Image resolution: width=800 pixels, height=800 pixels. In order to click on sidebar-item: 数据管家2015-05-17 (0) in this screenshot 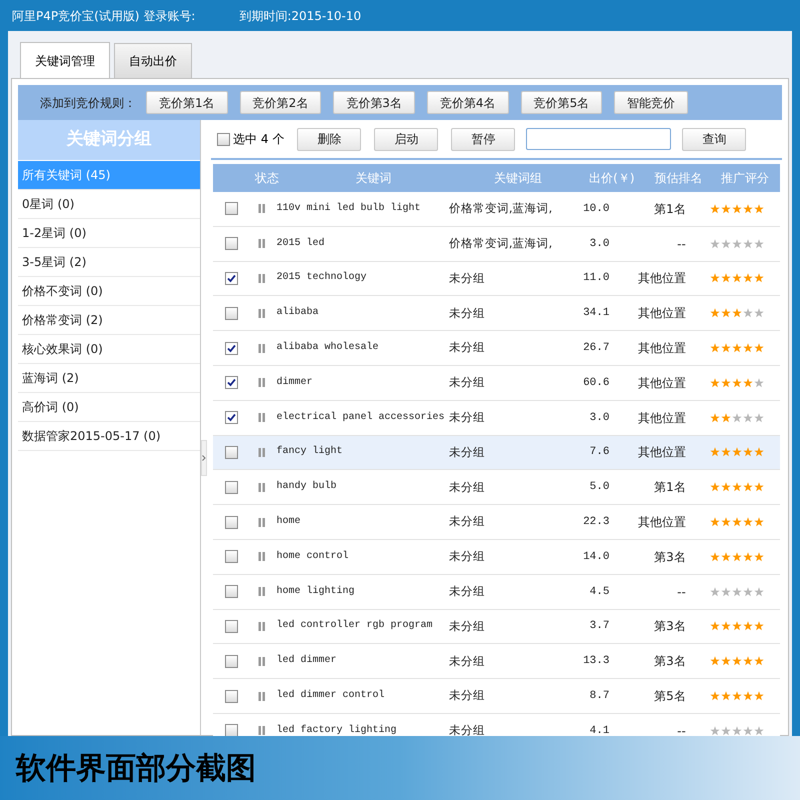, I will do `click(109, 436)`.